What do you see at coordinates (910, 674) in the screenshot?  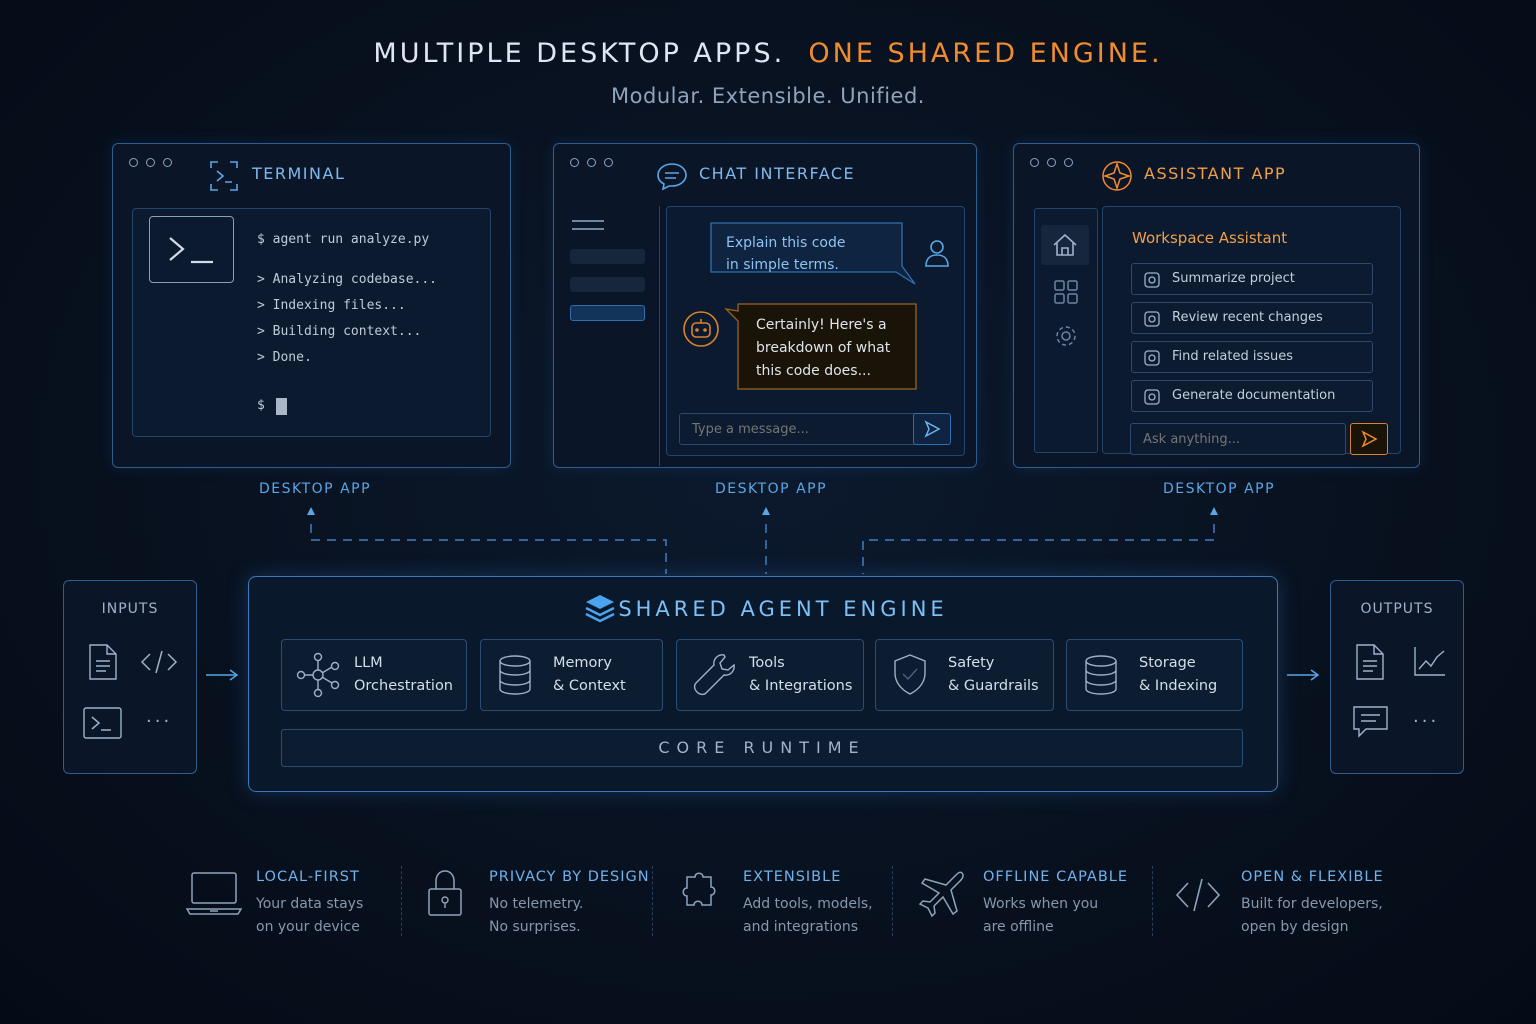 I see `shield-icon` at bounding box center [910, 674].